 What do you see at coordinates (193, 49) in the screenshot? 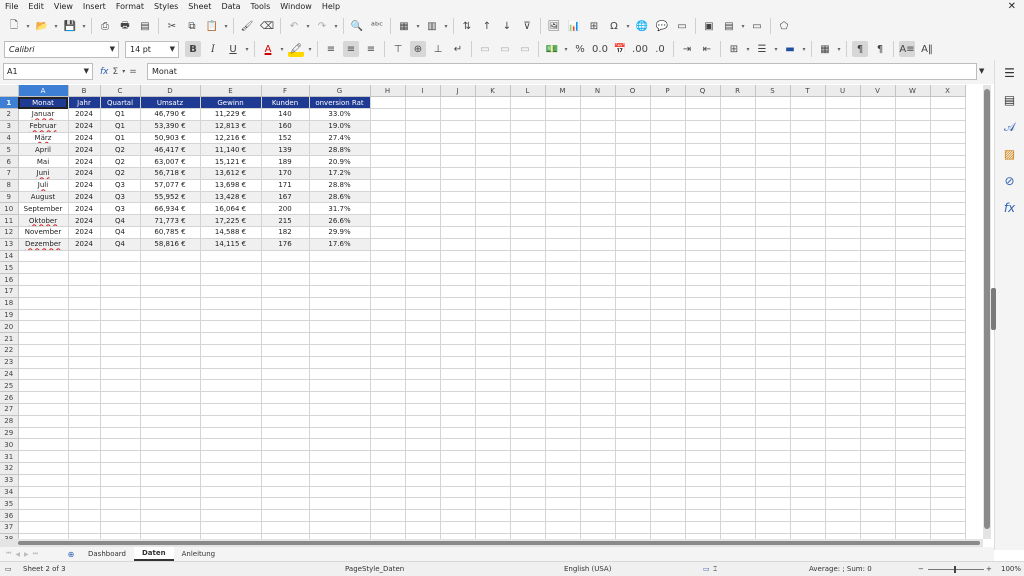
I see `bold-icon: B` at bounding box center [193, 49].